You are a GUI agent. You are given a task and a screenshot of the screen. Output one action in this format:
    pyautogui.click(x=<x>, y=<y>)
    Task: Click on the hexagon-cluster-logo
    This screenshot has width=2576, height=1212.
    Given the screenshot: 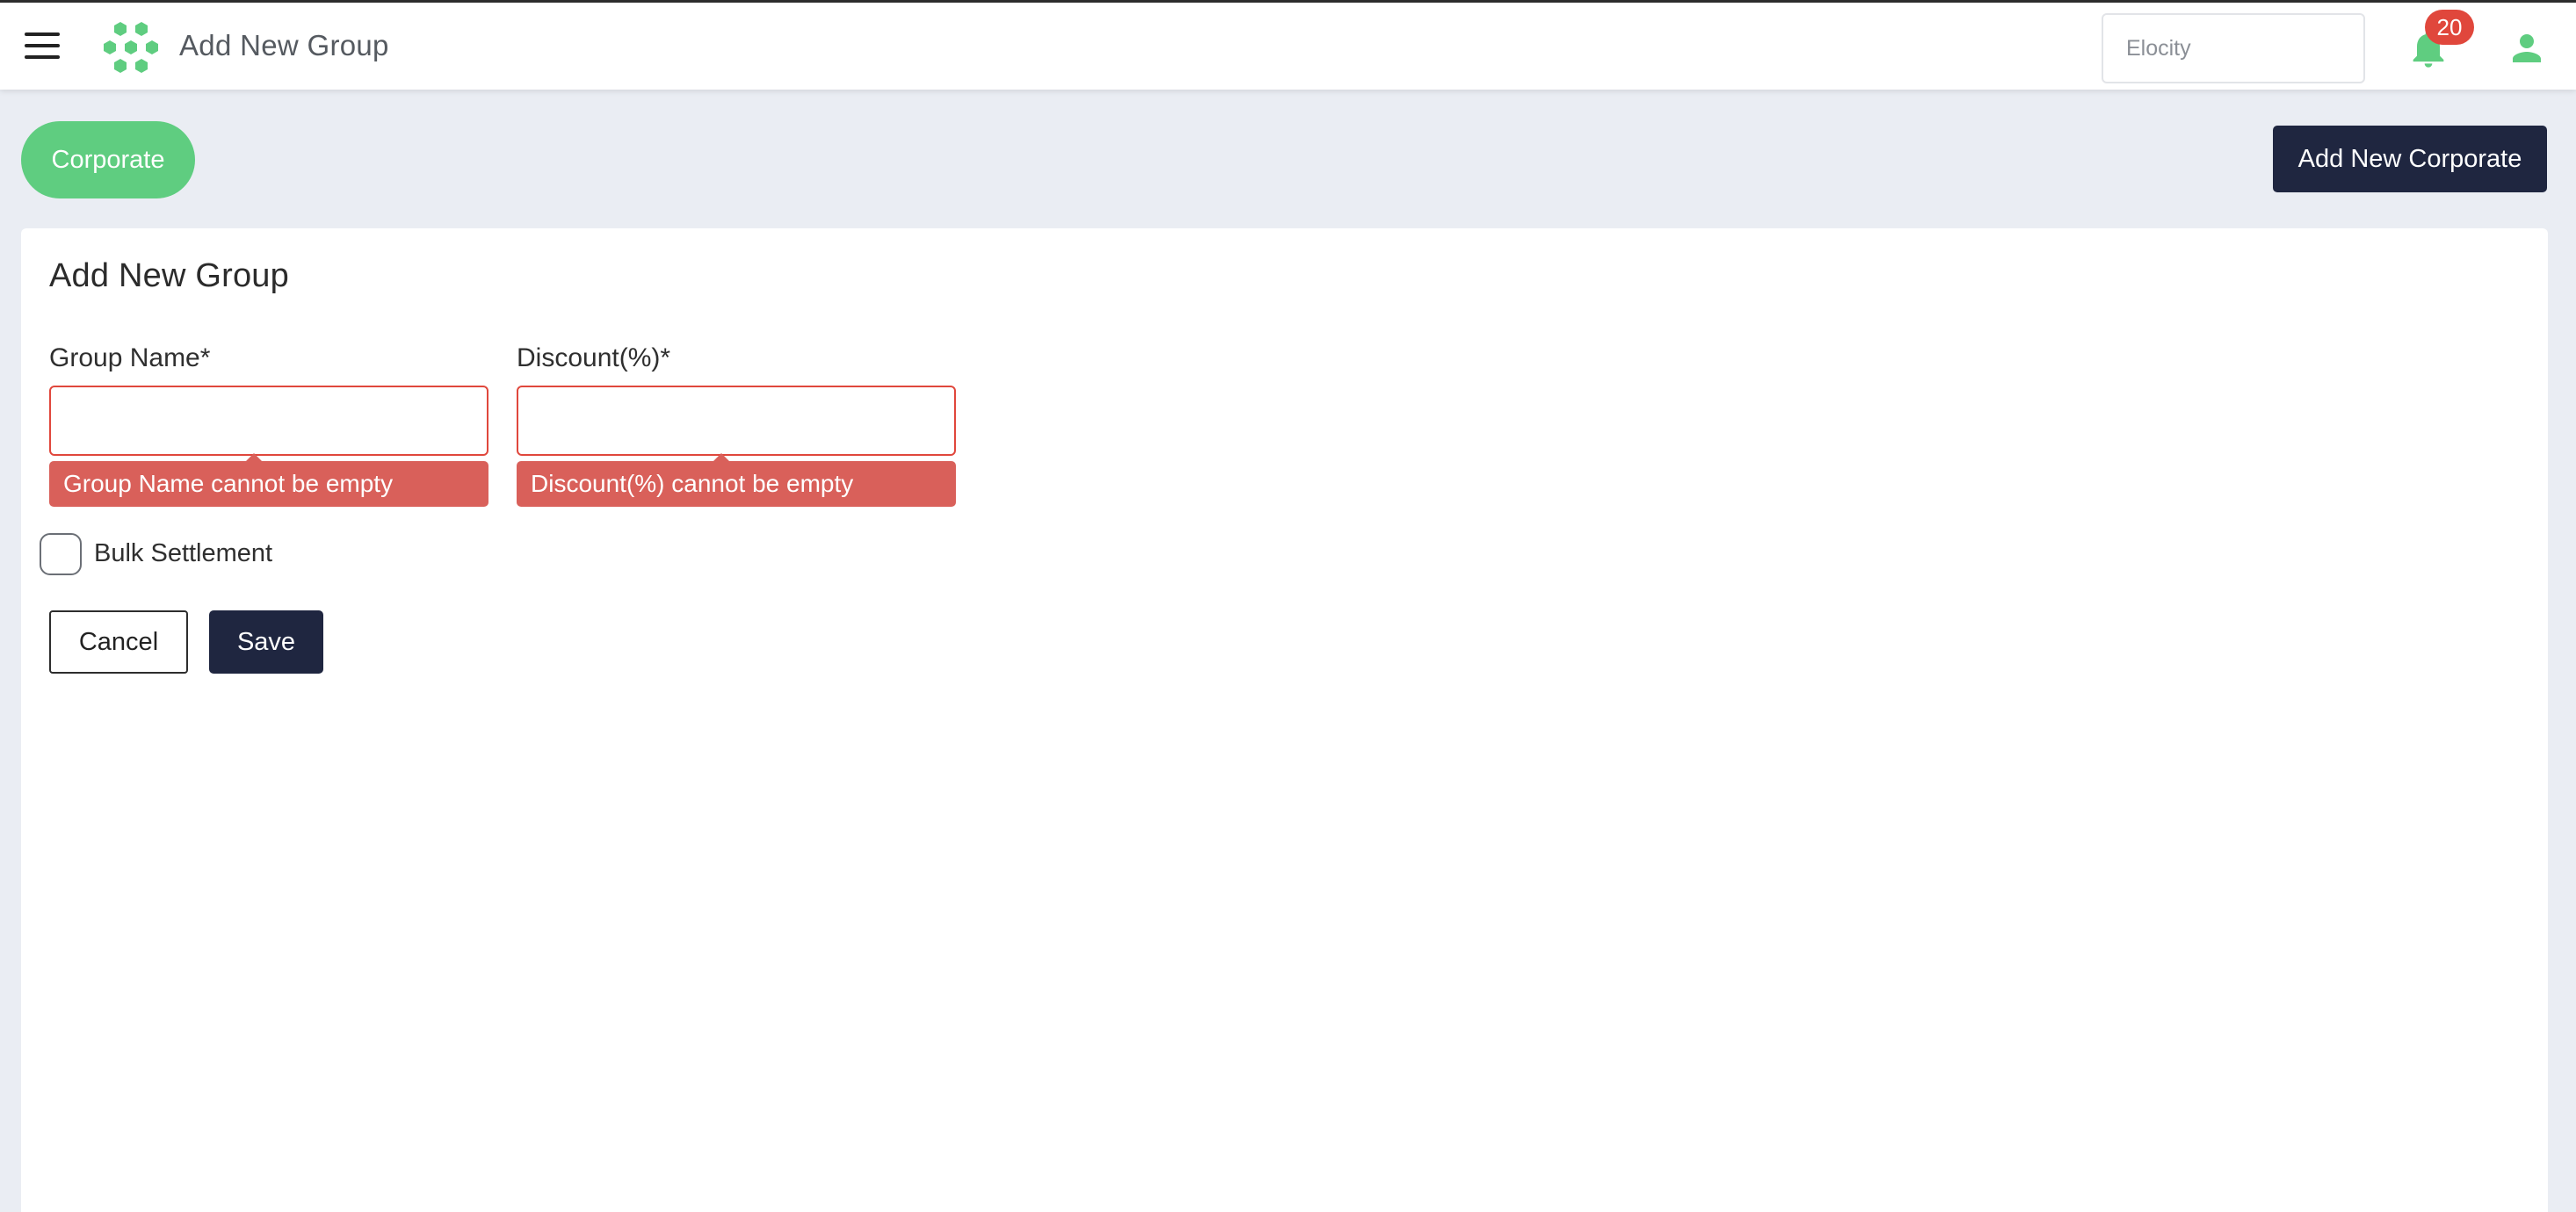 What is the action you would take?
    pyautogui.click(x=131, y=47)
    